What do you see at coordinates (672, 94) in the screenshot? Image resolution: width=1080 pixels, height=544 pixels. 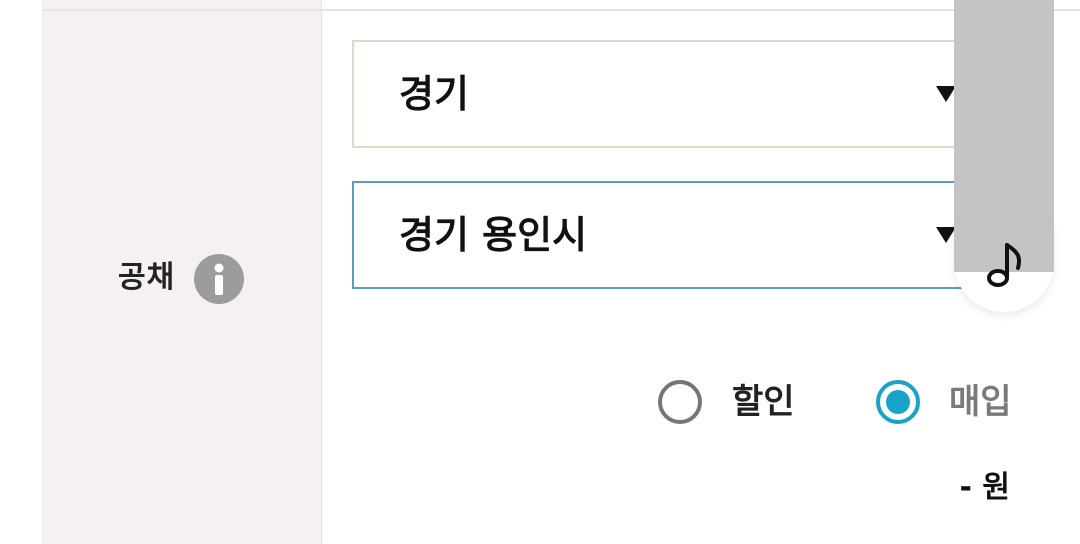 I see `province-select: 경기` at bounding box center [672, 94].